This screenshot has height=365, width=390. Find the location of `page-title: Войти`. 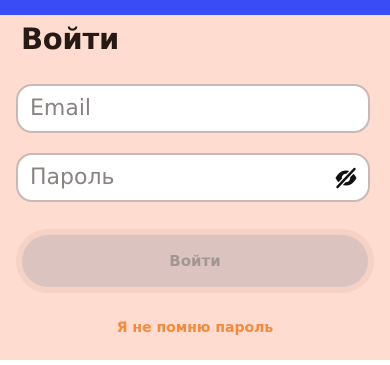

page-title: Войти is located at coordinates (70, 39).